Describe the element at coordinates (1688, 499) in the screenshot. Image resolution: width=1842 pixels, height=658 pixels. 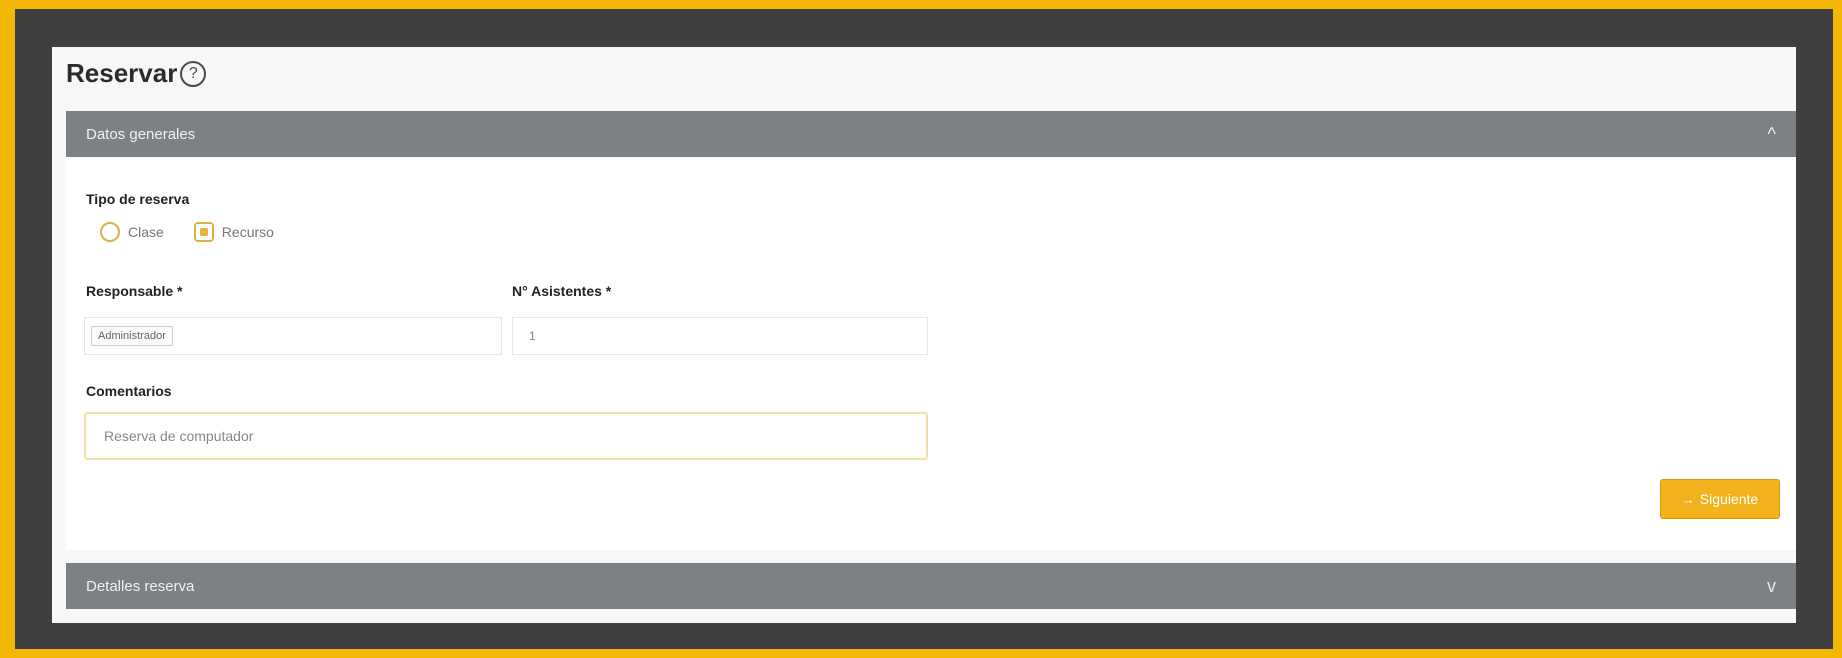
I see `arrow-right-icon: →` at that location.